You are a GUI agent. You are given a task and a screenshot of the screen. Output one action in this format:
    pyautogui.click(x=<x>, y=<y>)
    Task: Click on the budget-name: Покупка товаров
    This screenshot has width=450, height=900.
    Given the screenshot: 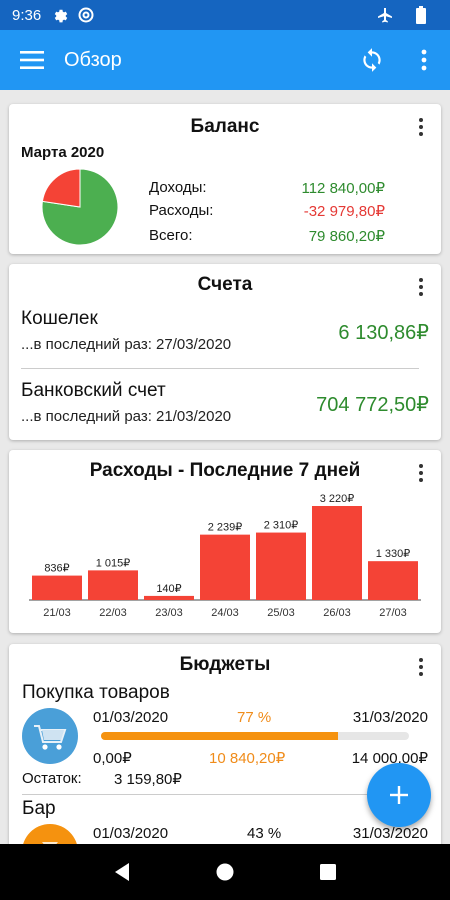 What is the action you would take?
    pyautogui.click(x=96, y=693)
    